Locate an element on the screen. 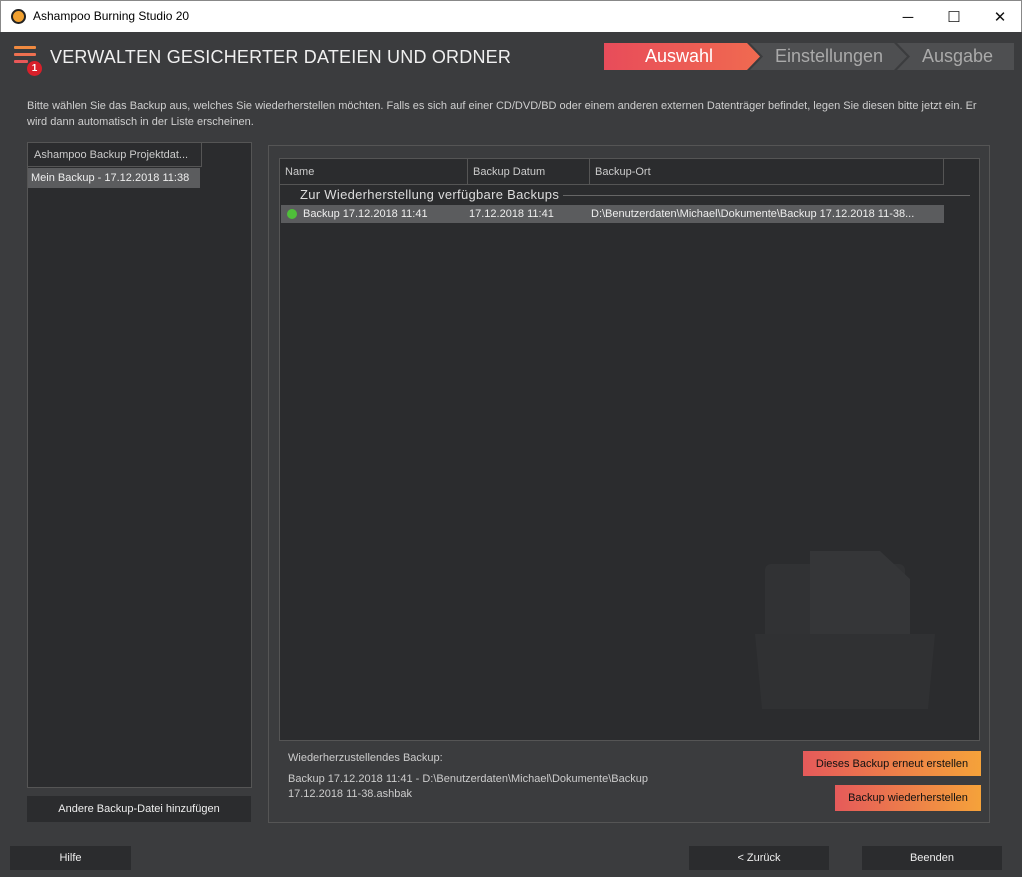  close-button: ✕ is located at coordinates (999, 17).